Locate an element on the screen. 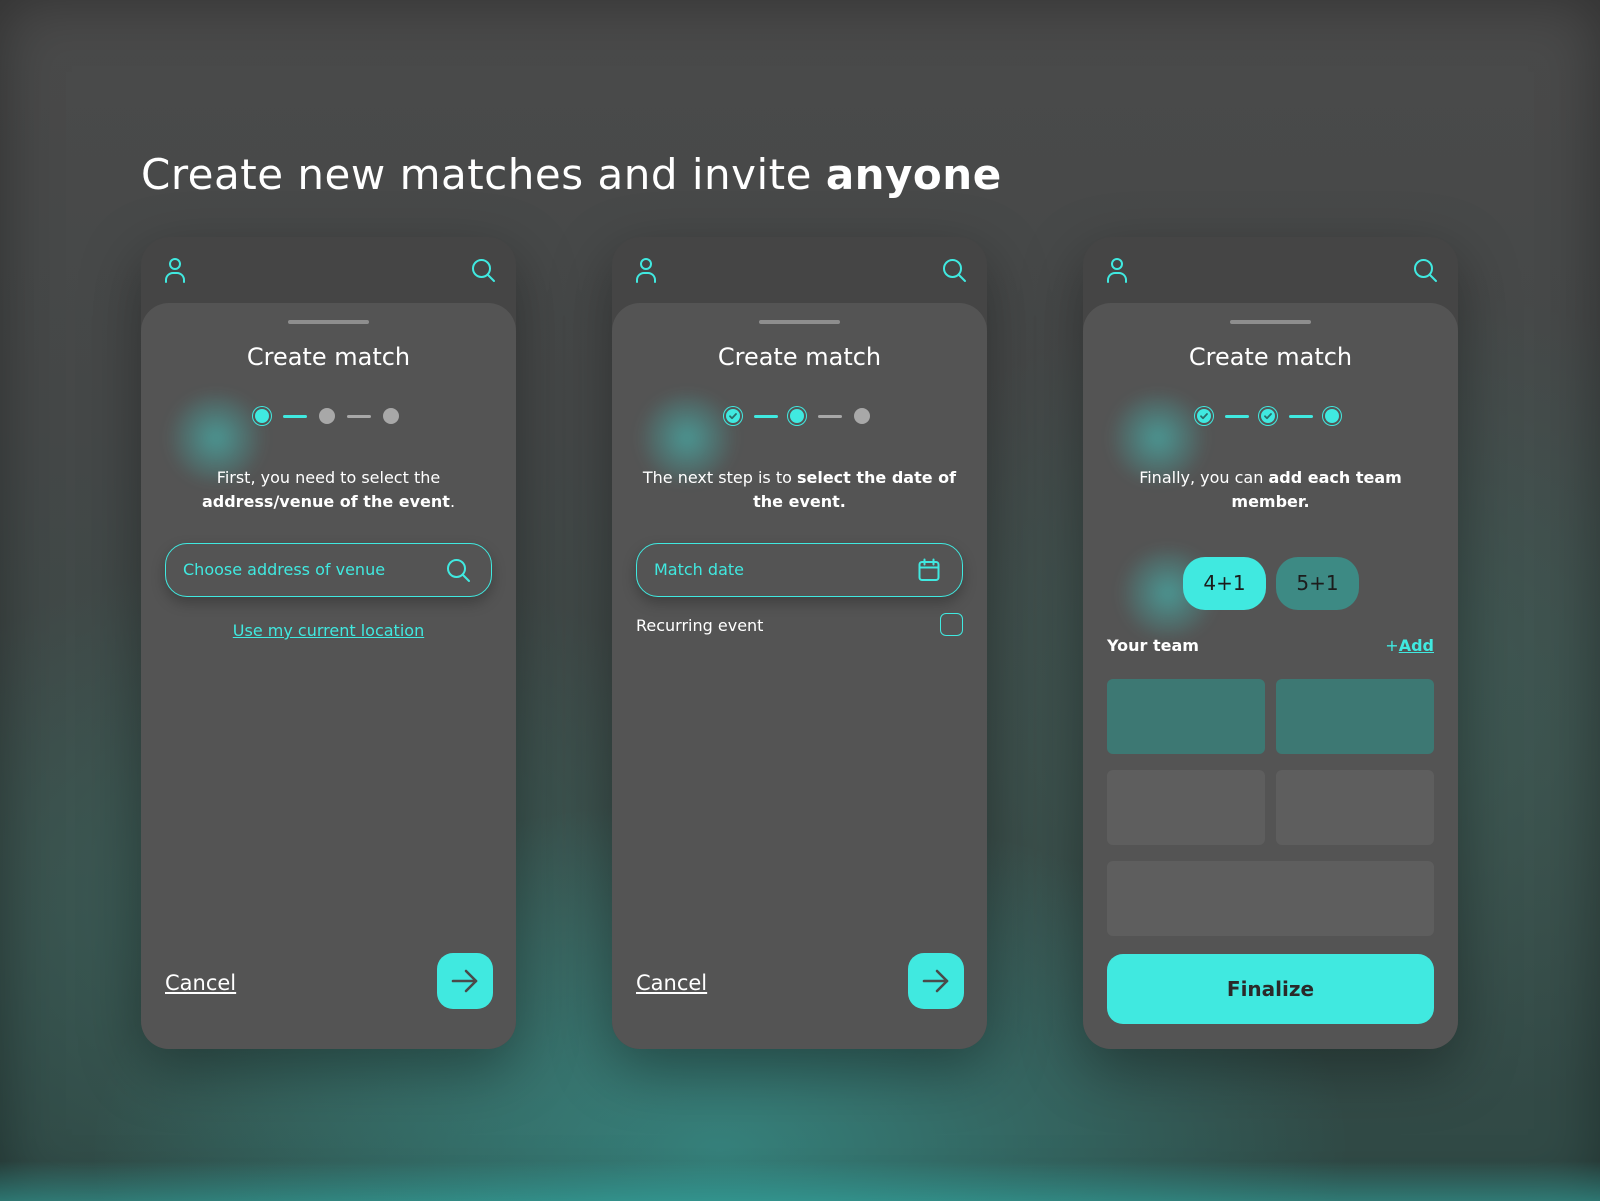  headline-bold: anyone is located at coordinates (913, 174).